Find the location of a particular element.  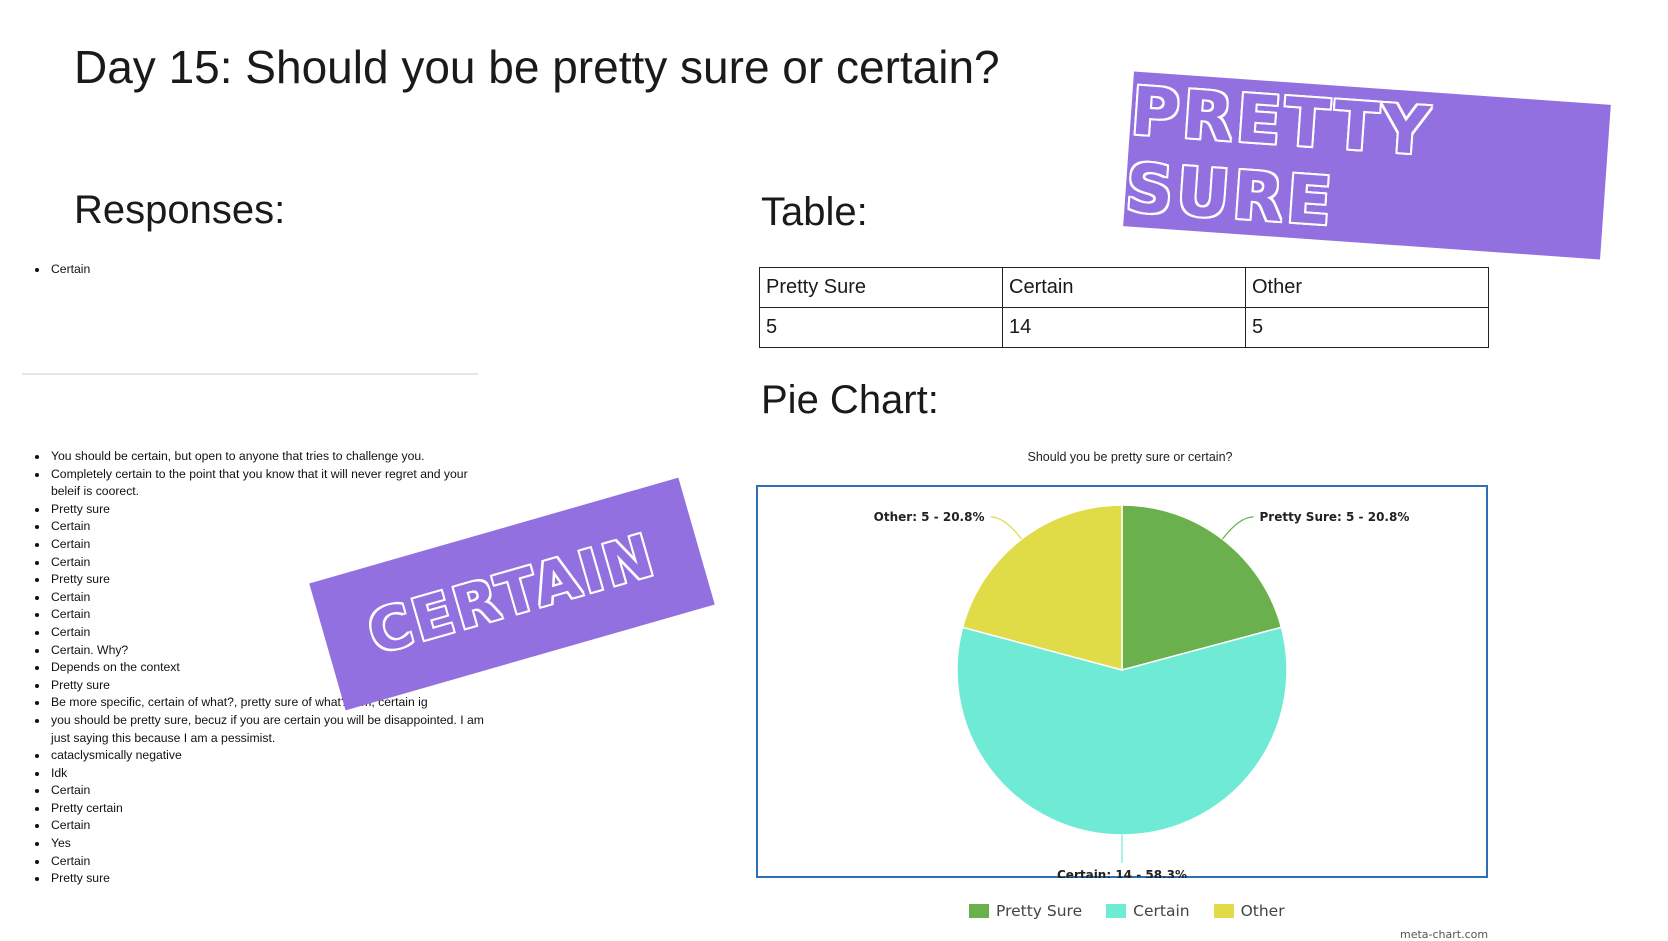

chart-title: Should you be pretty sure or certain? is located at coordinates (1130, 457).